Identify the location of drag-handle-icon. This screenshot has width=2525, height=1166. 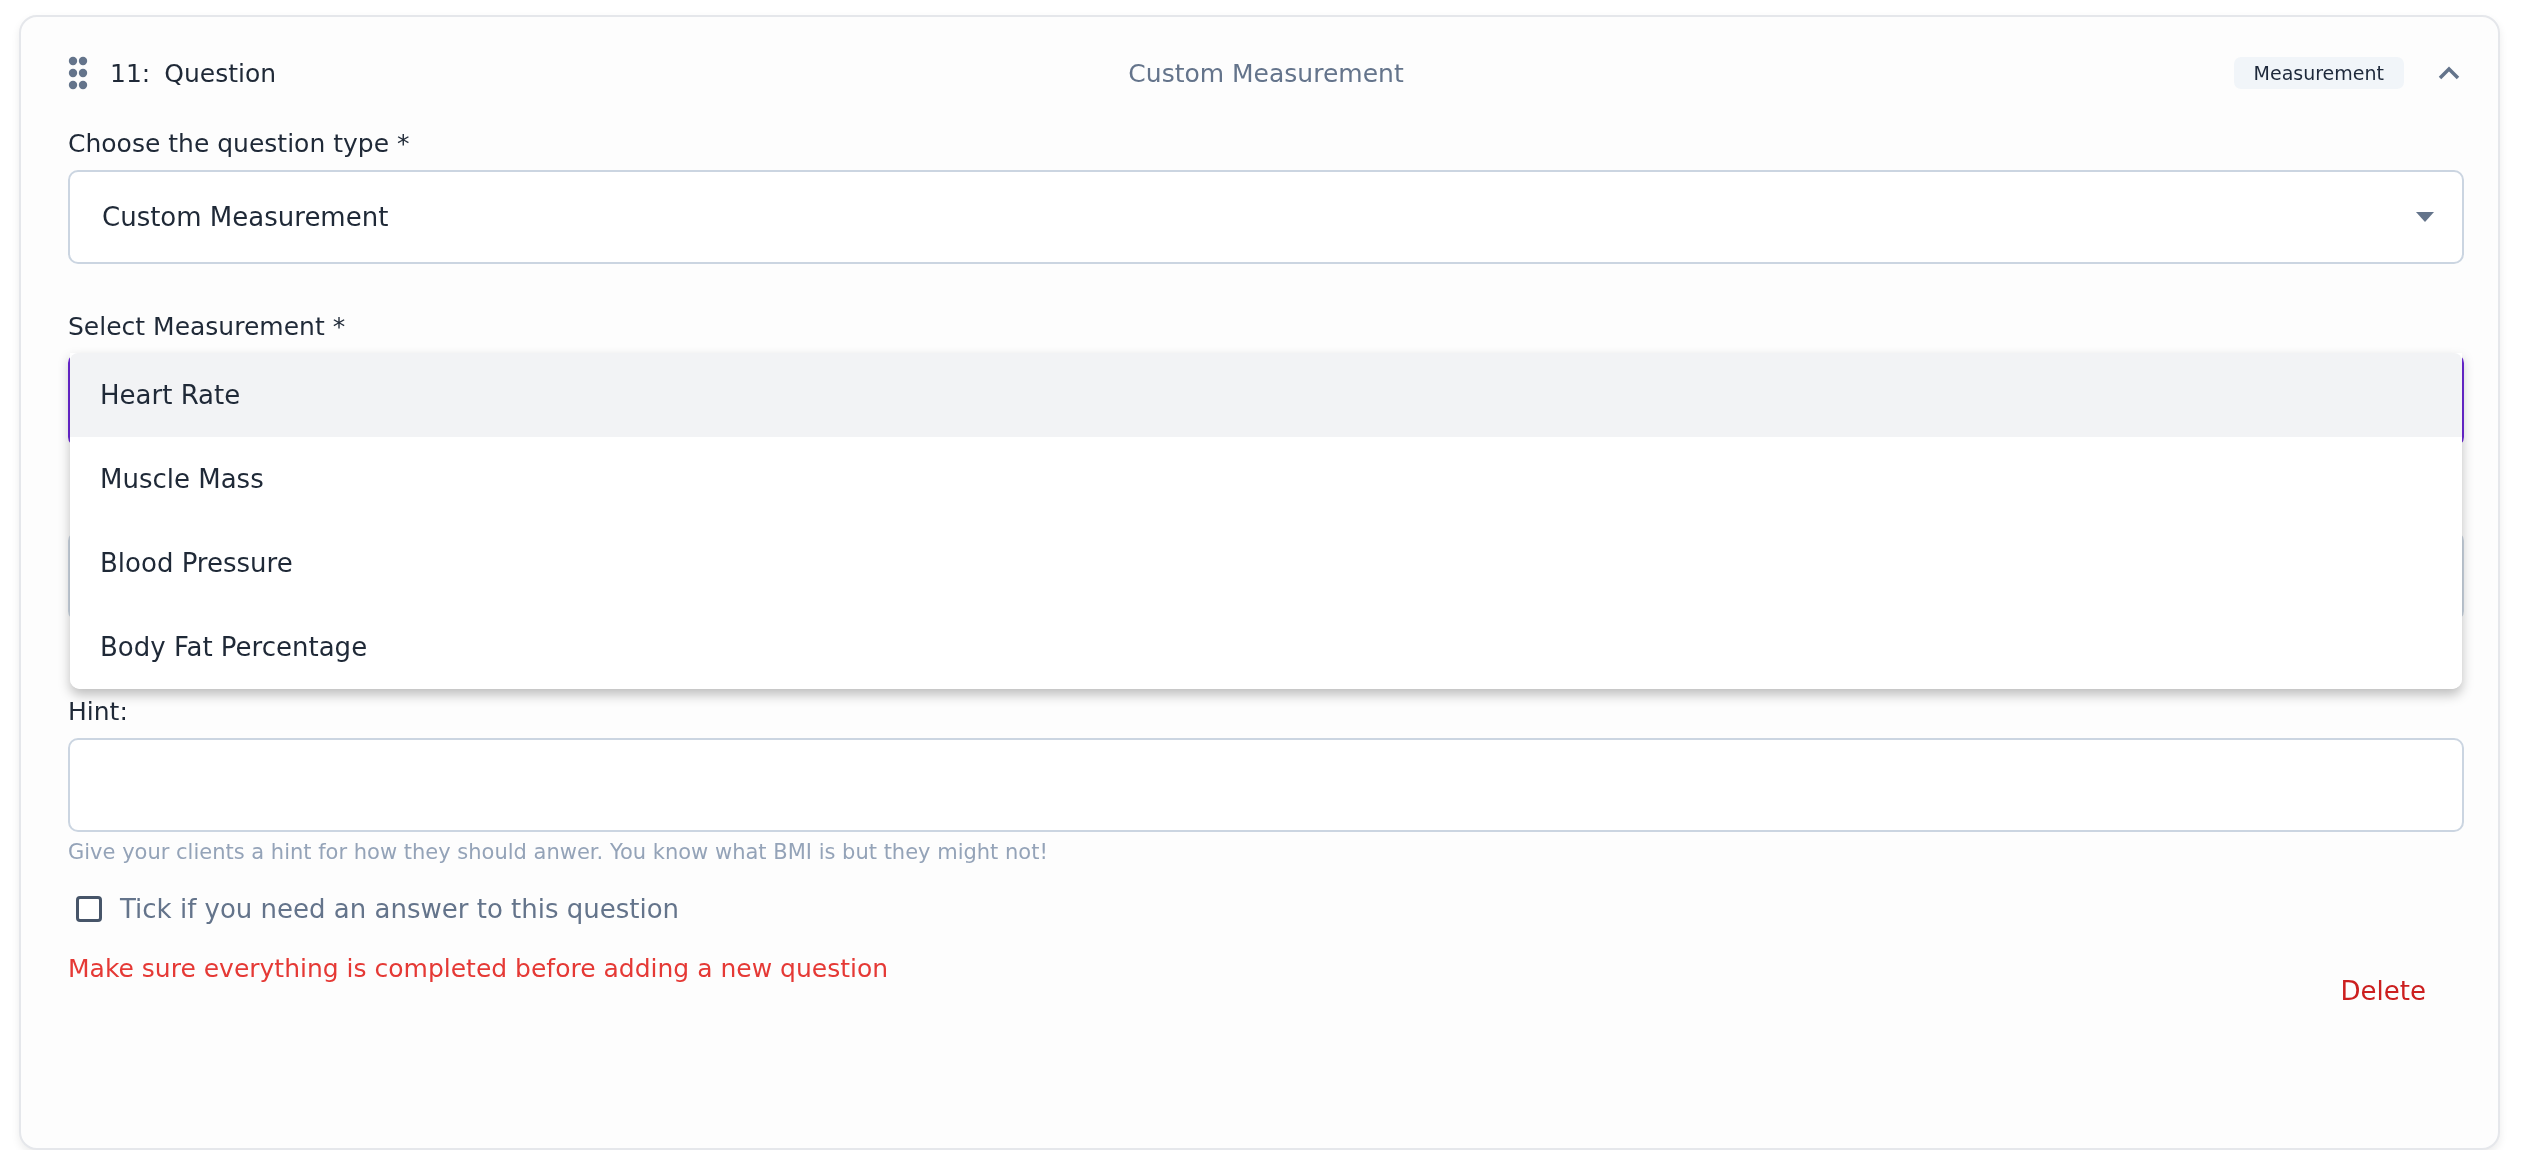
(78, 73).